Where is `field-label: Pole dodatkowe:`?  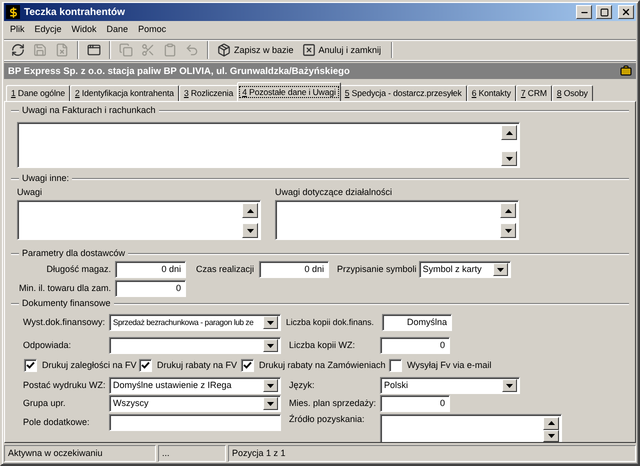
field-label: Pole dodatkowe: is located at coordinates (57, 422).